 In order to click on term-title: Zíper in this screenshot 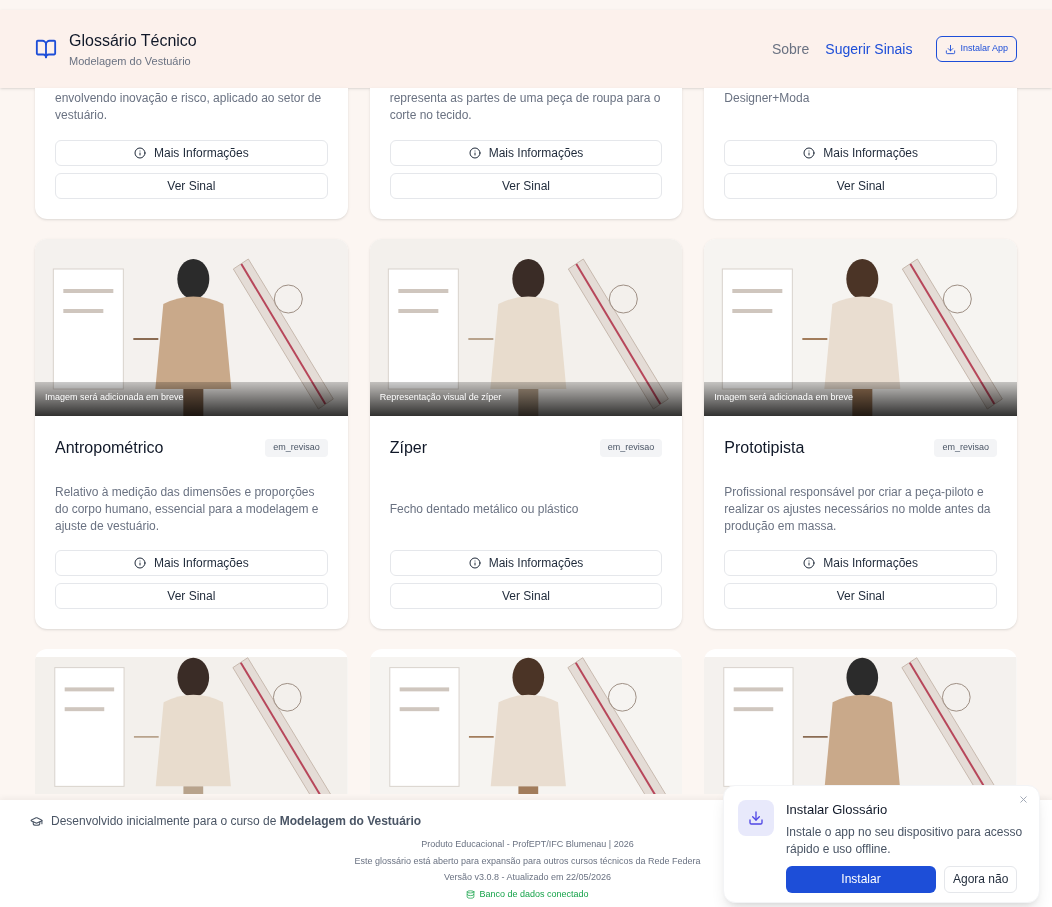, I will do `click(408, 448)`.